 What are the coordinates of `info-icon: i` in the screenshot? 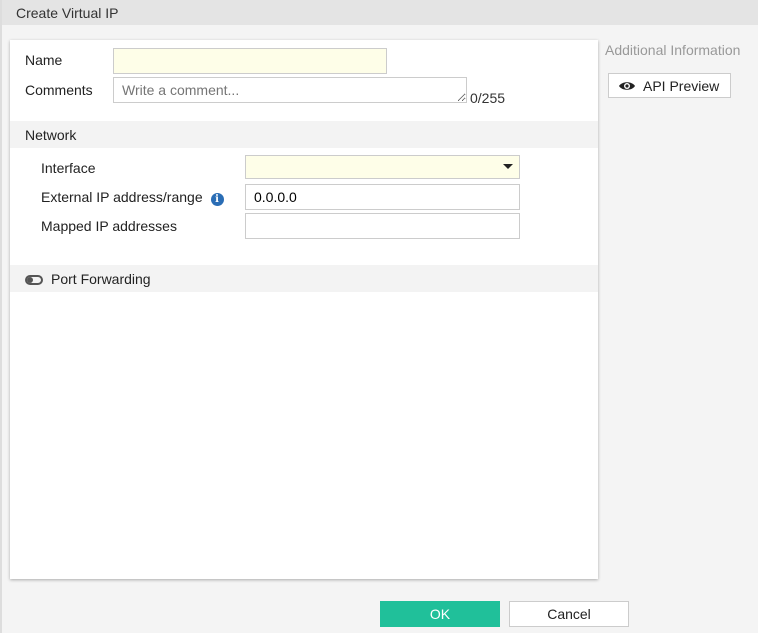 It's located at (217, 199).